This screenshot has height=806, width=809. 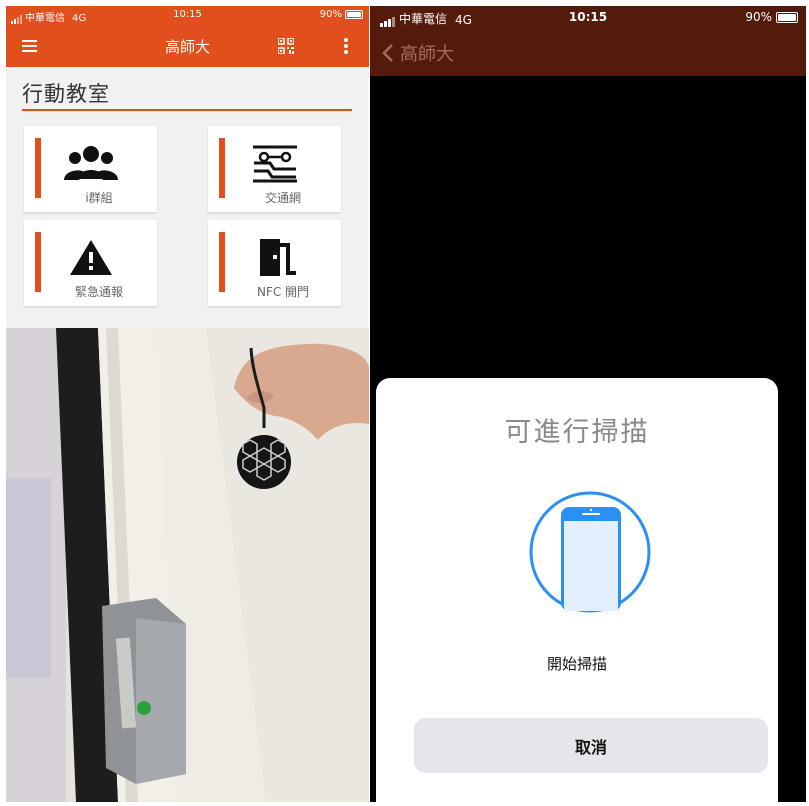 What do you see at coordinates (90, 163) in the screenshot?
I see `group-icon` at bounding box center [90, 163].